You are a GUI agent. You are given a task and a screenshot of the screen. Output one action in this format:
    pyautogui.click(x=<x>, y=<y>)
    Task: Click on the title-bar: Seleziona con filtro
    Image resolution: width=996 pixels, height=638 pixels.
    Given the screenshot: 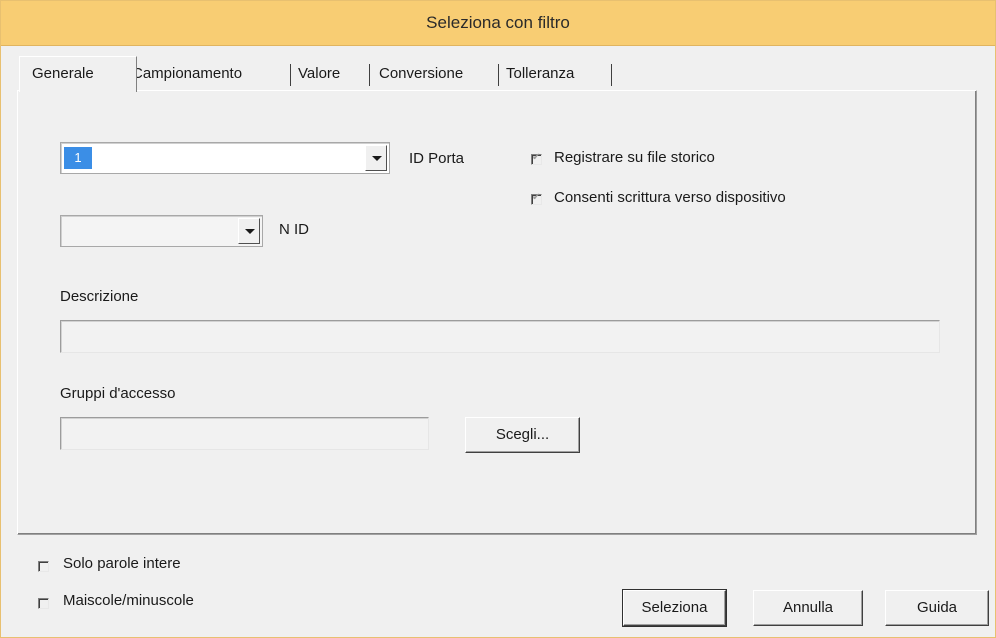 What is the action you would take?
    pyautogui.click(x=498, y=23)
    